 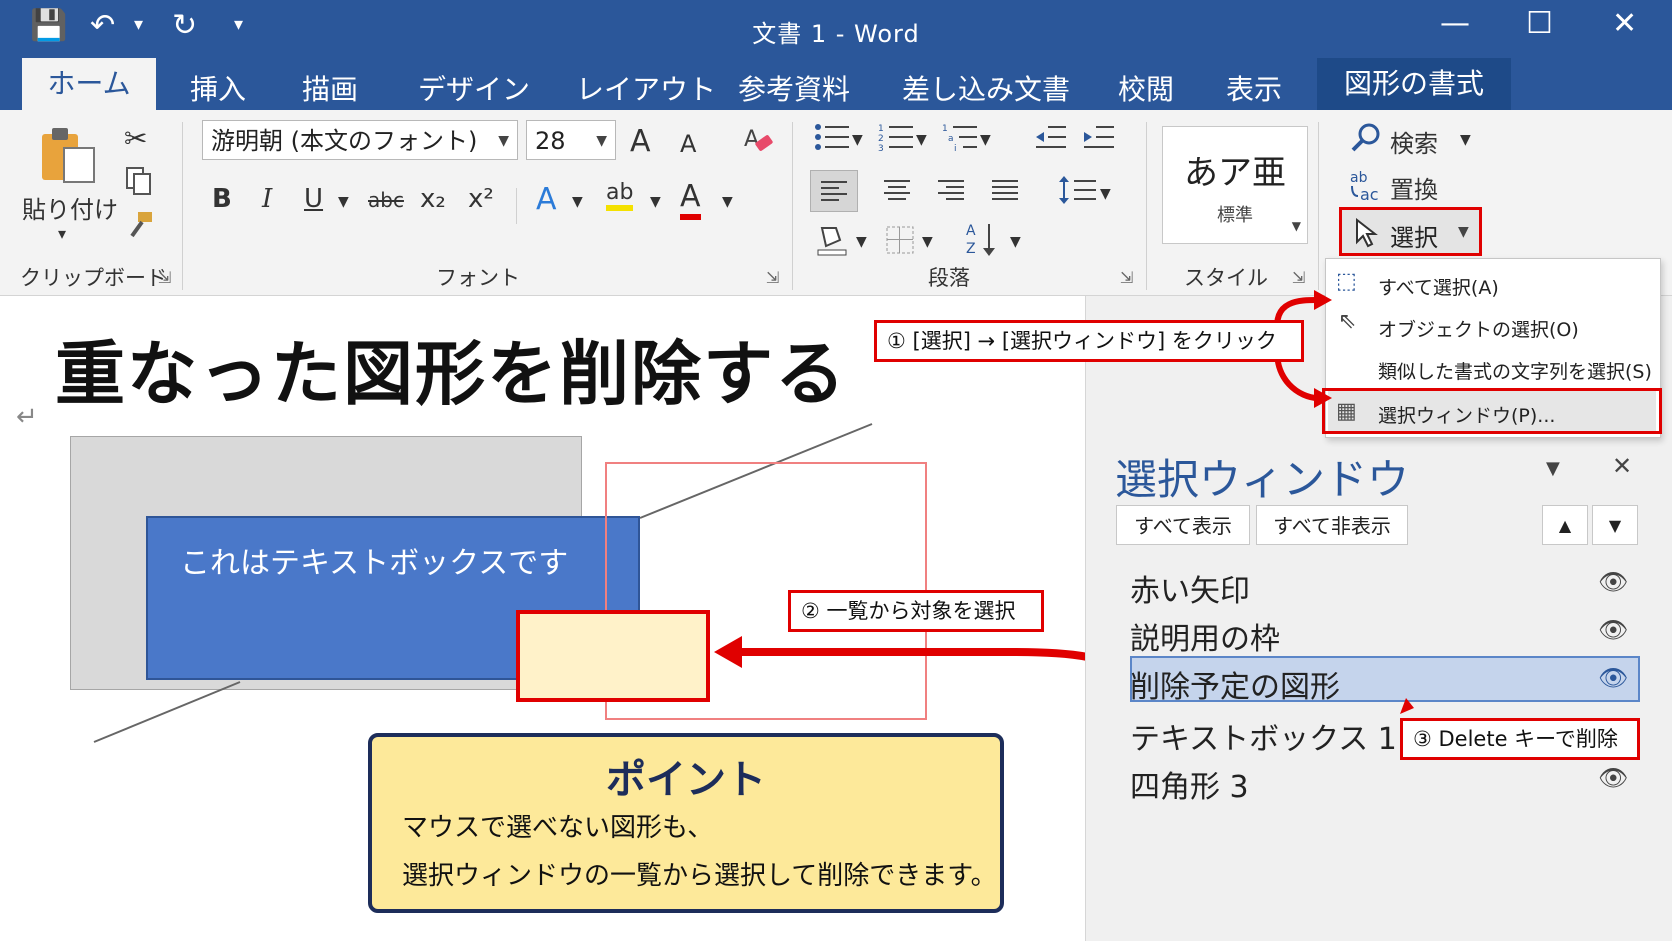 What do you see at coordinates (558, 828) in the screenshot?
I see `point-line-1: マウスで選べない図形も、` at bounding box center [558, 828].